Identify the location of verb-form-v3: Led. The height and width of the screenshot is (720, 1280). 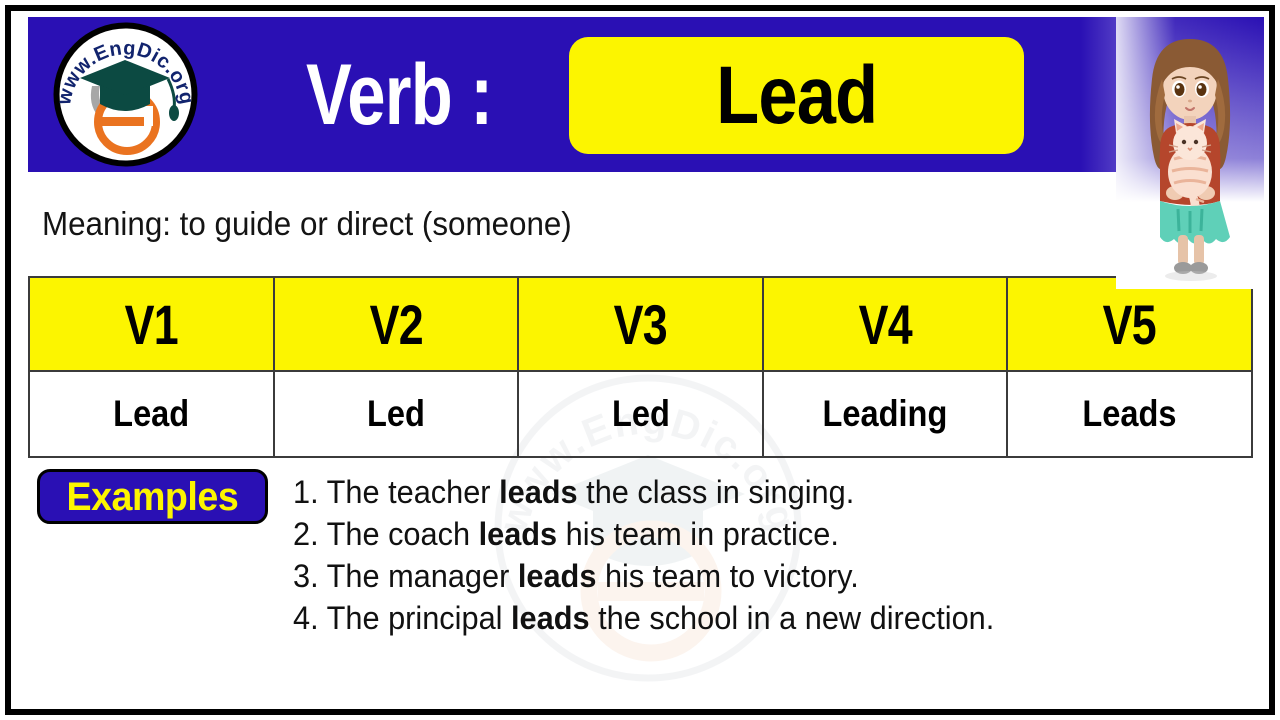
(640, 414).